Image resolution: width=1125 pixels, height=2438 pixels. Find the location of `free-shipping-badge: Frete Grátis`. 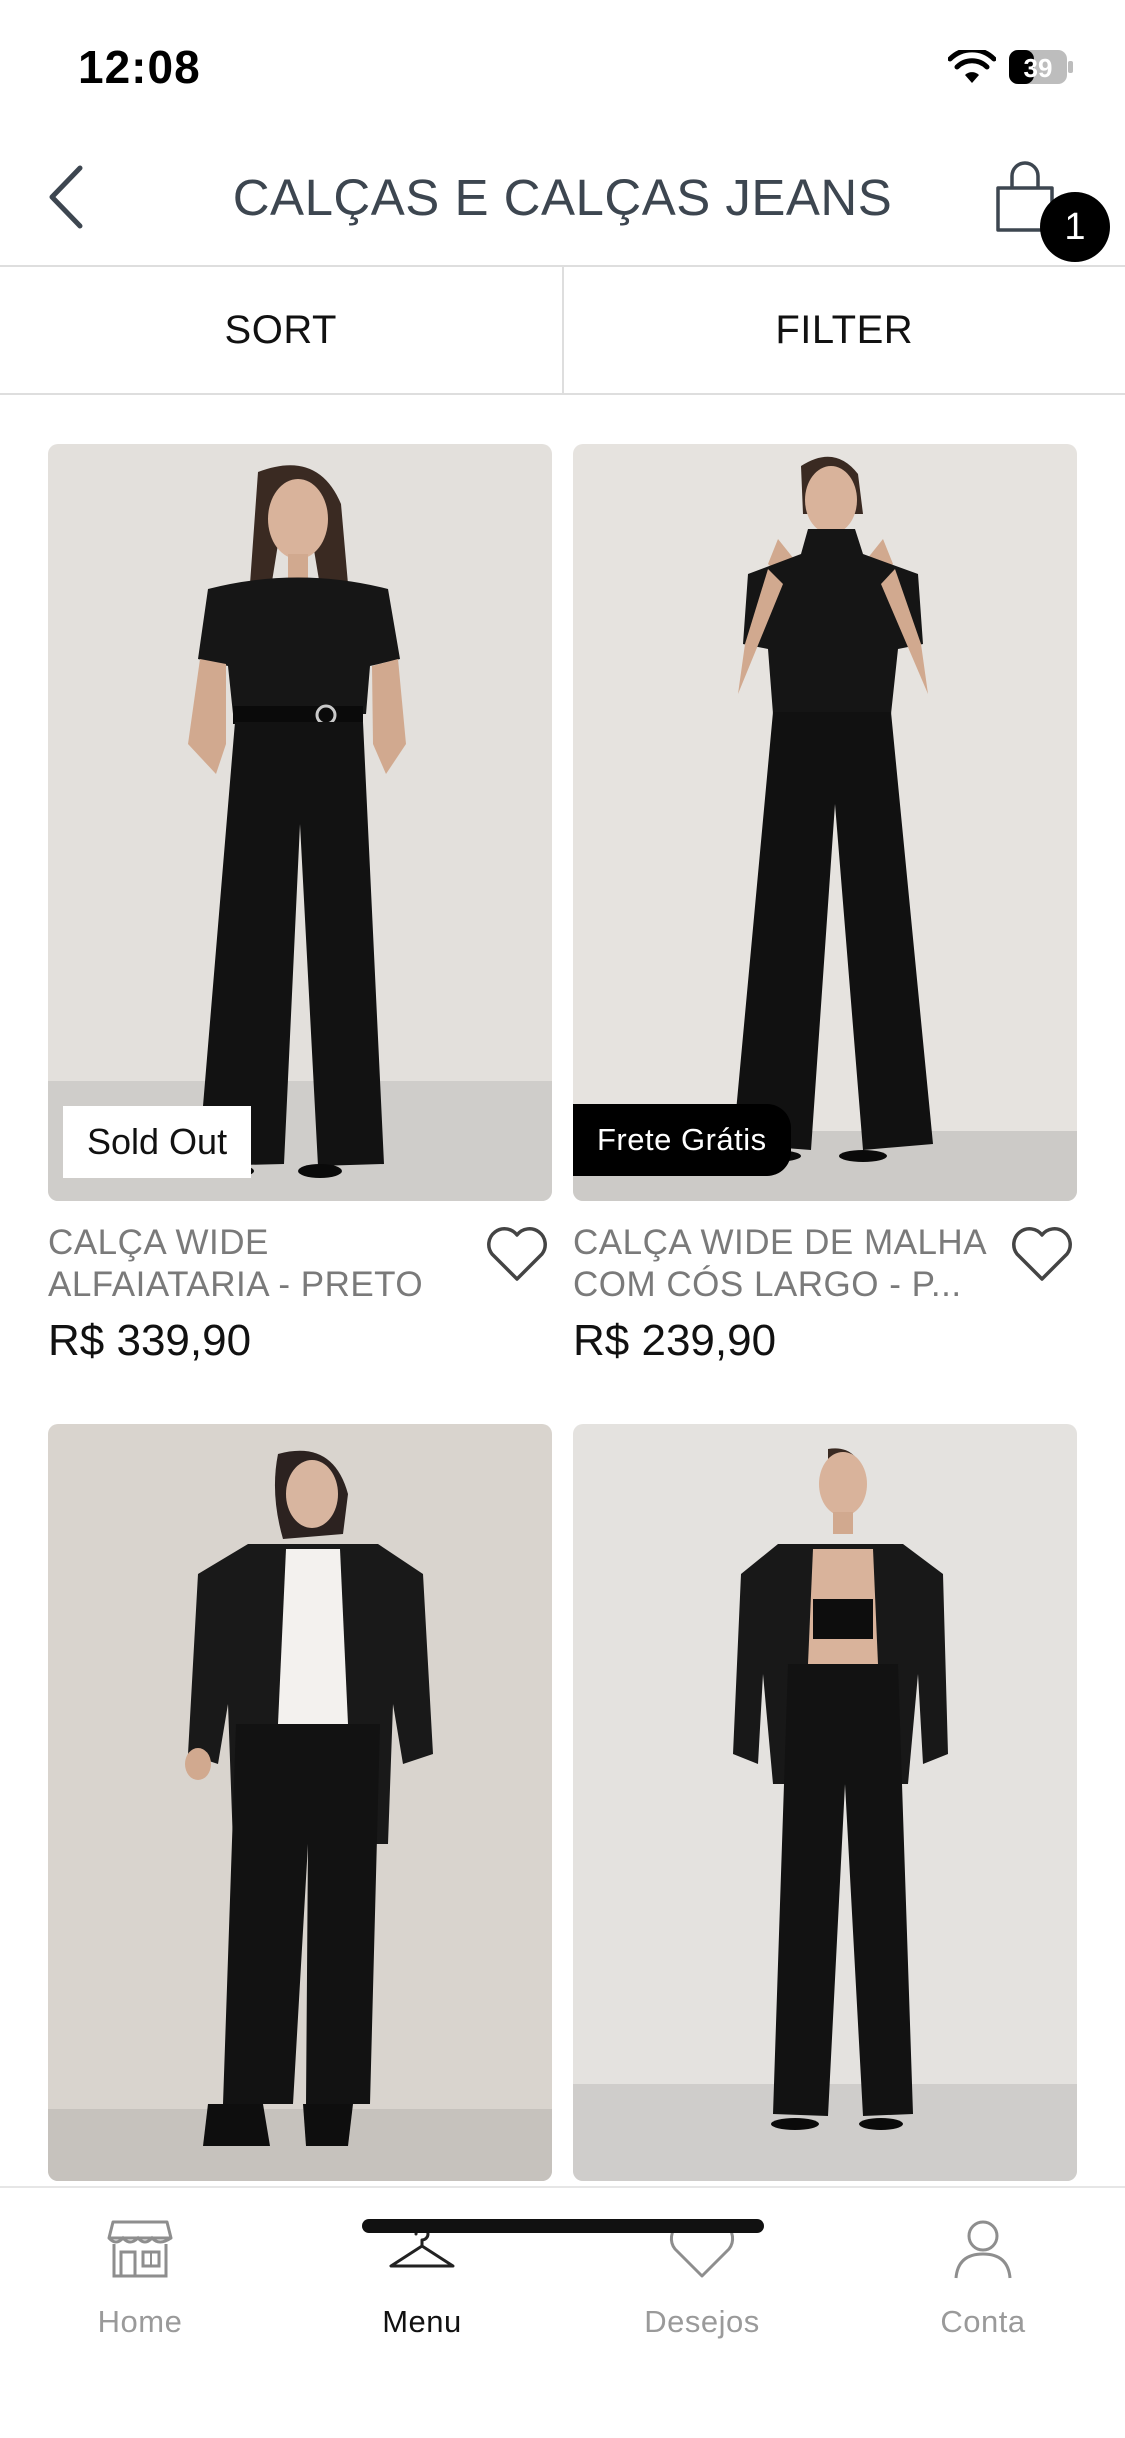

free-shipping-badge: Frete Grátis is located at coordinates (682, 1140).